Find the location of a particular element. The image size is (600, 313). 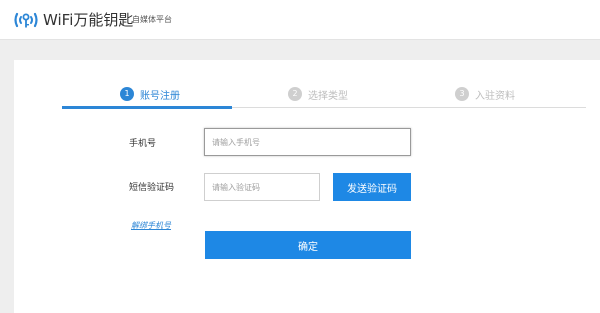

step-onboarding-info: 3 入驻资料 is located at coordinates (485, 94).